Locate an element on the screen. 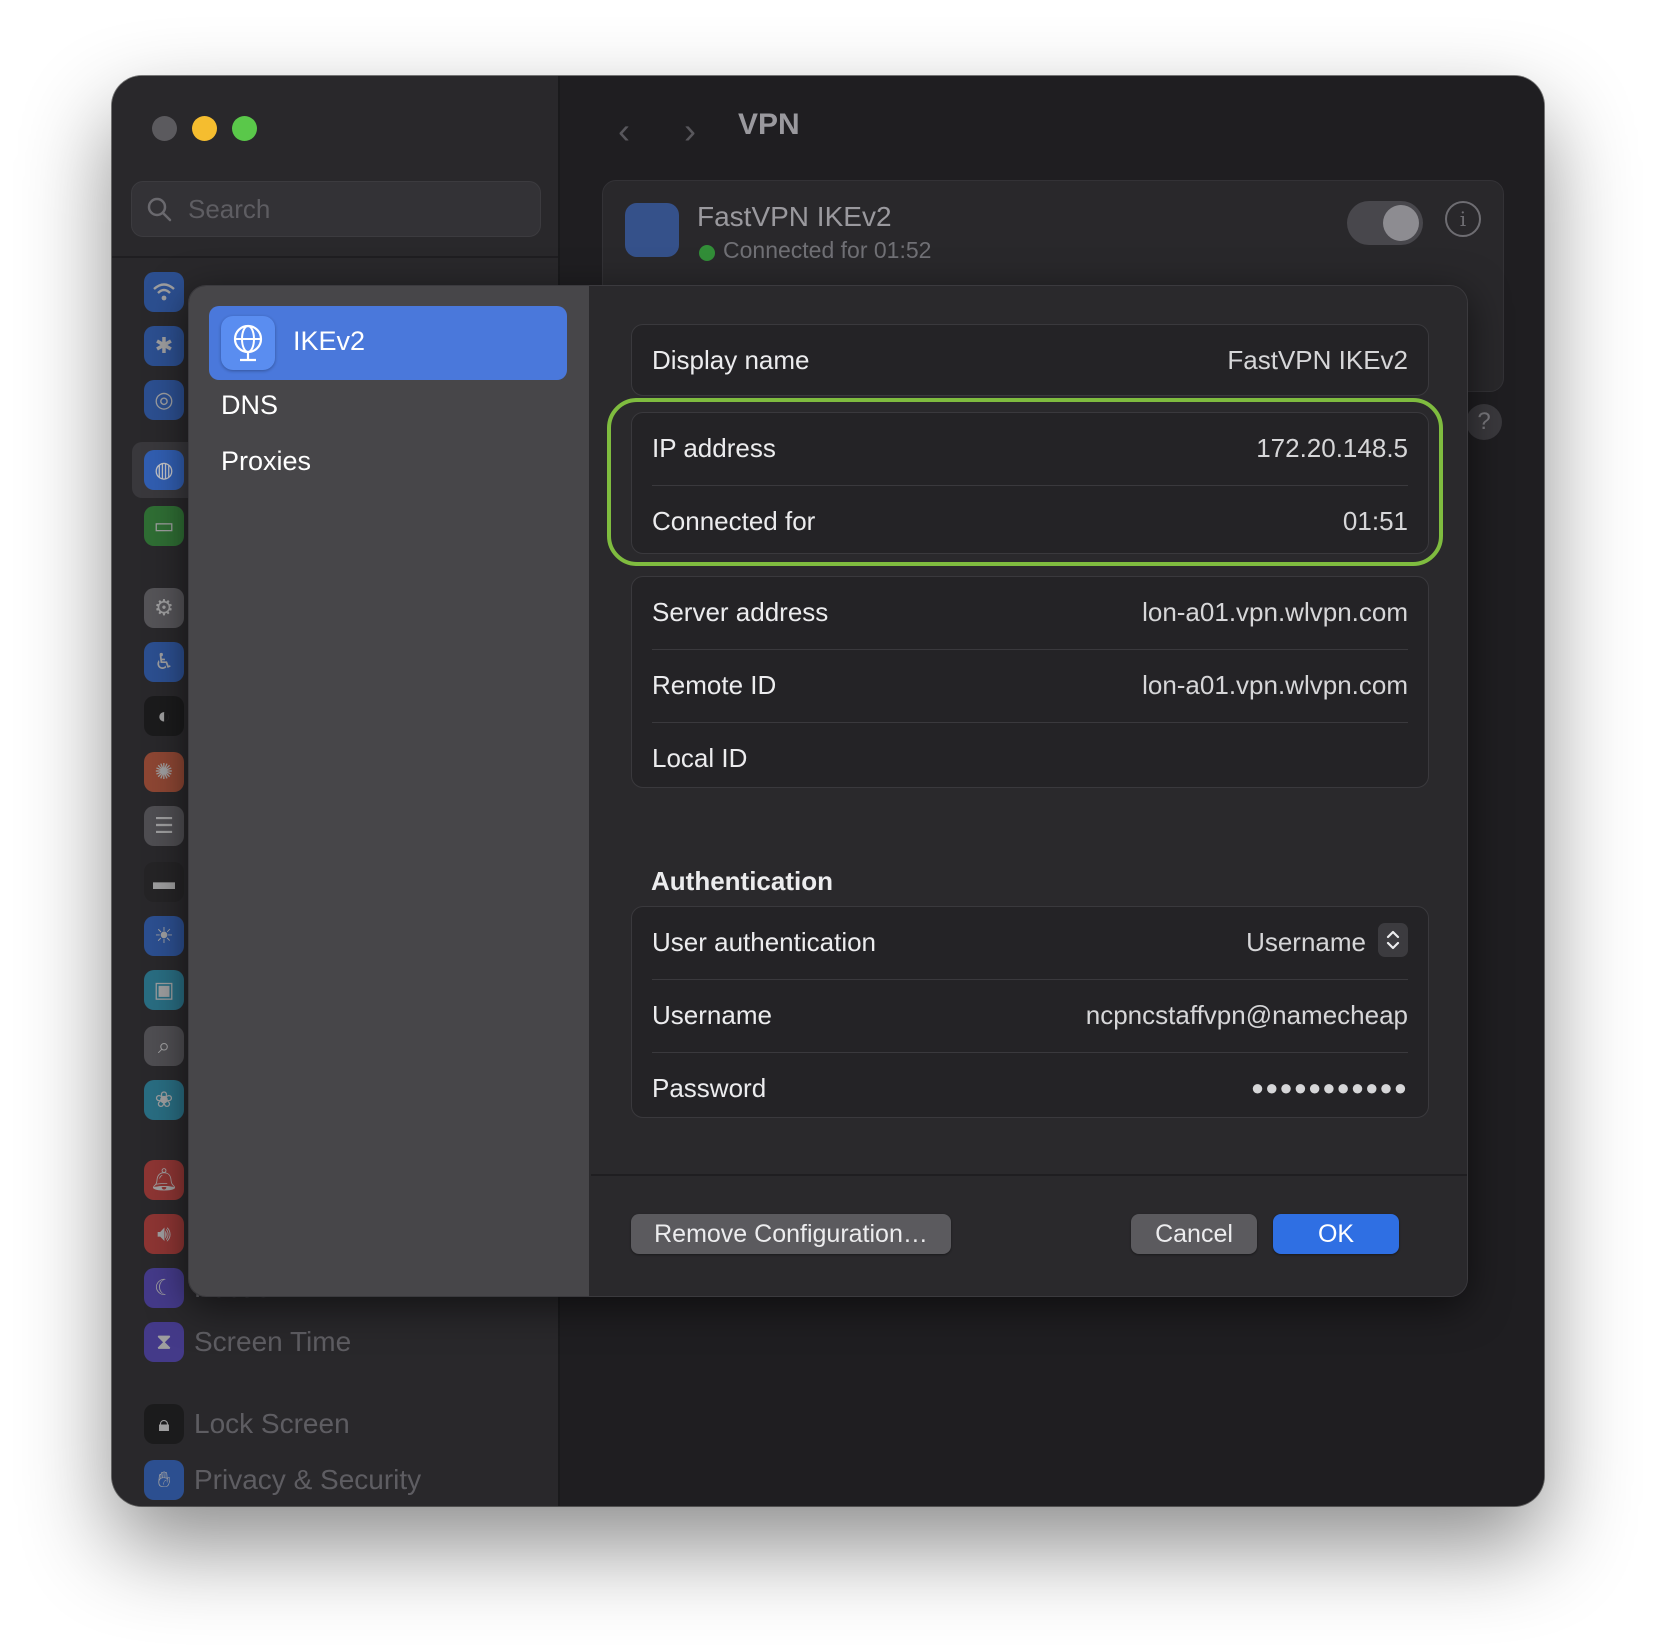  username-row: Username ncpncstaffvpn@namecheap is located at coordinates (1030, 1016).